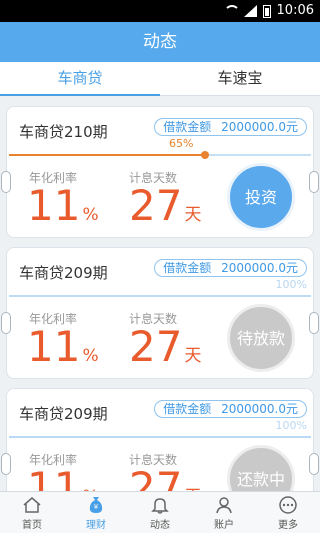  What do you see at coordinates (240, 78) in the screenshot?
I see `tab-chesubao: 车速宝` at bounding box center [240, 78].